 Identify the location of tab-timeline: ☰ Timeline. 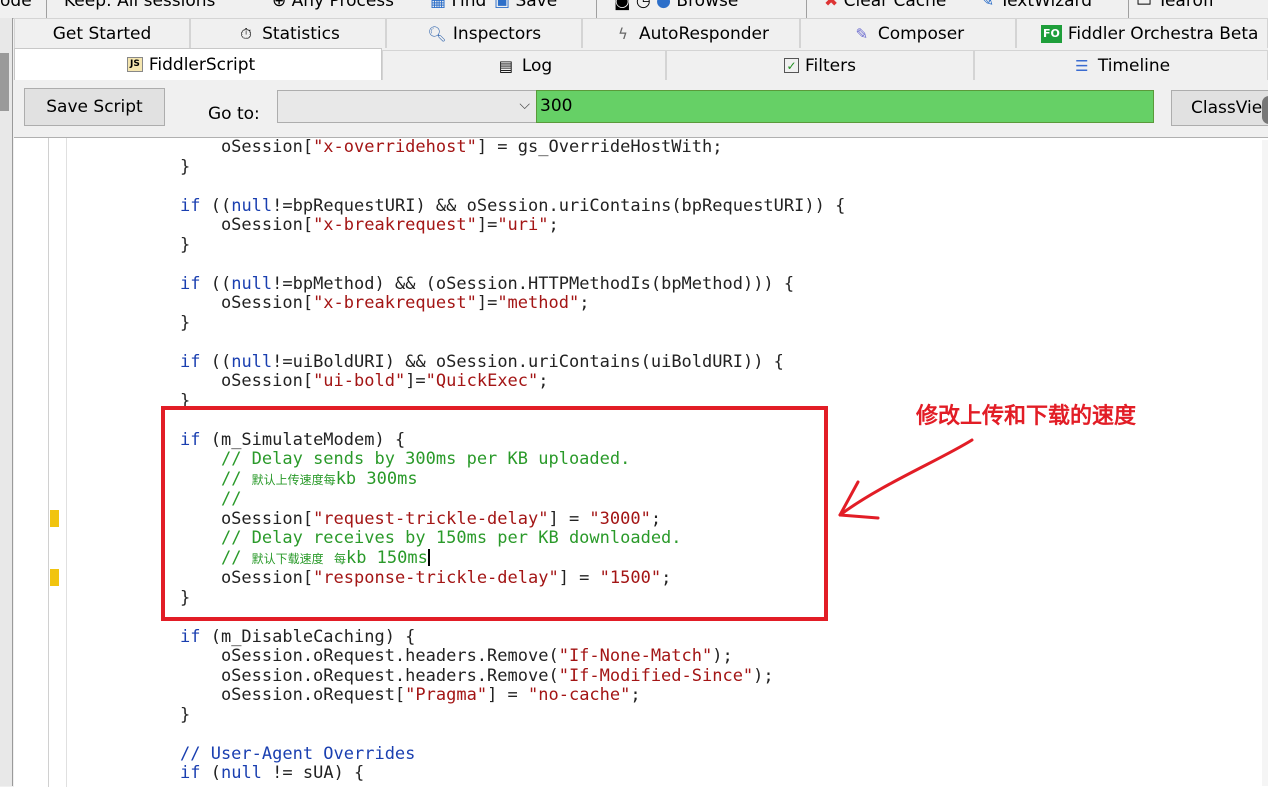
(1121, 65).